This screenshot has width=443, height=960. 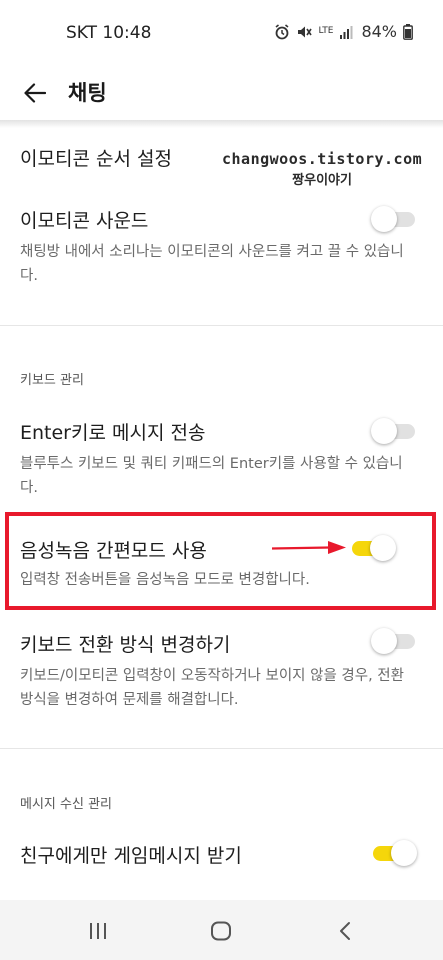 What do you see at coordinates (221, 93) in the screenshot?
I see `app-bar: 채팅` at bounding box center [221, 93].